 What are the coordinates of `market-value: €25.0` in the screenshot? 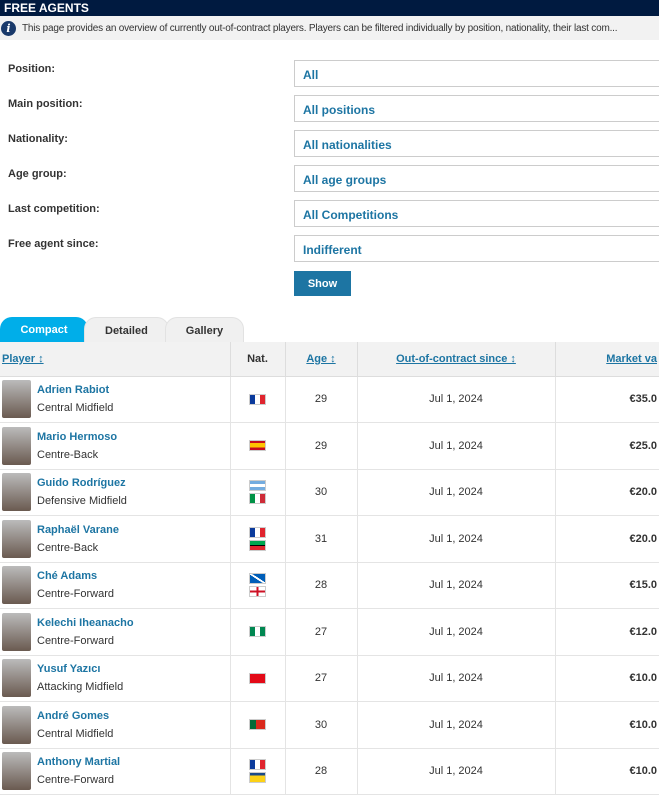 It's located at (643, 445).